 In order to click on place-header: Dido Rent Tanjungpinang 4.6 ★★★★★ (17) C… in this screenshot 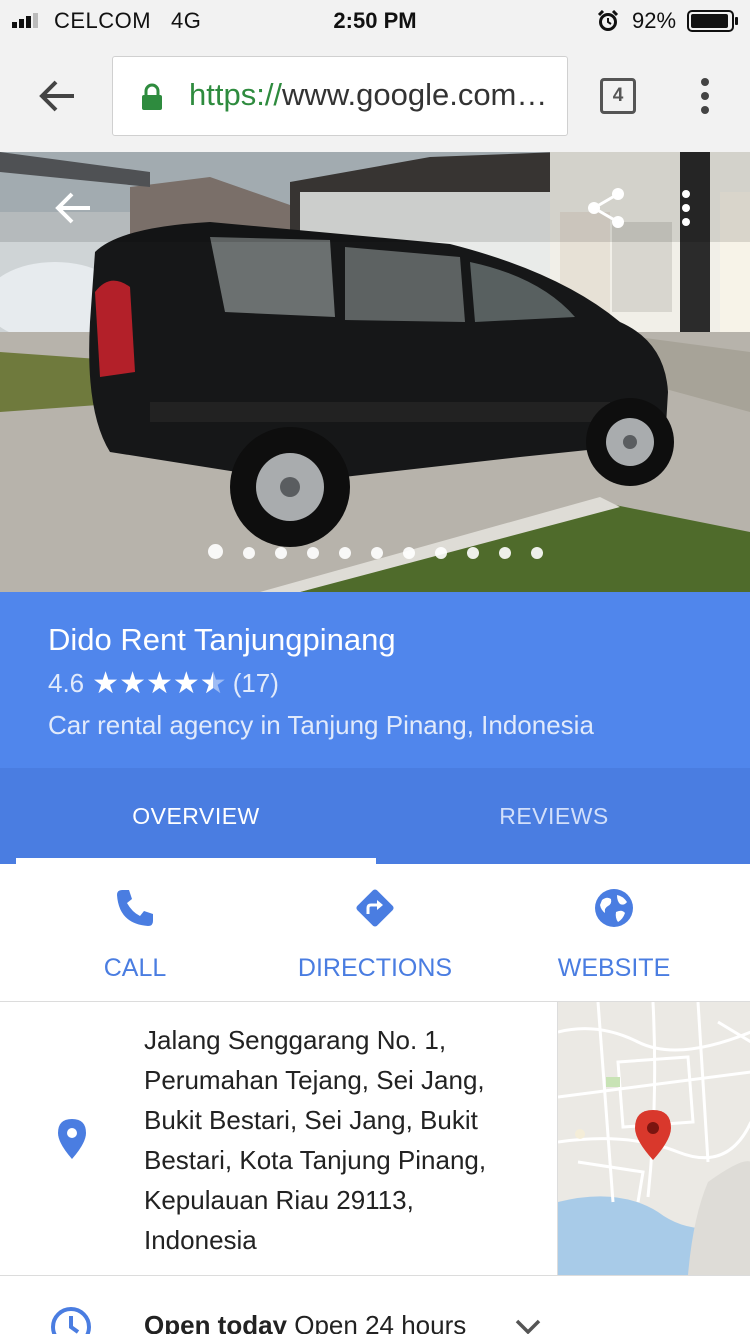, I will do `click(375, 680)`.